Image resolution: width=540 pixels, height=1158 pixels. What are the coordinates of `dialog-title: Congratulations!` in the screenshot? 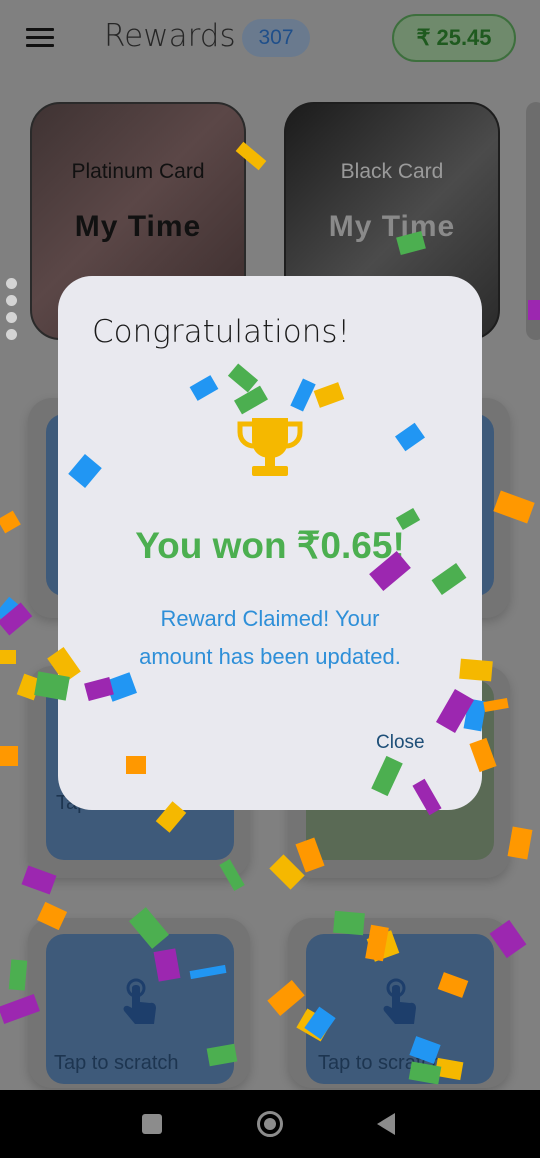 It's located at (221, 332).